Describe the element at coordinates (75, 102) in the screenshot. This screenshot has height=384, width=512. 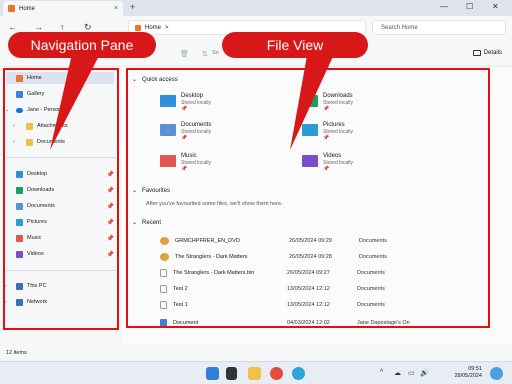
I see `arrow-nav` at that location.